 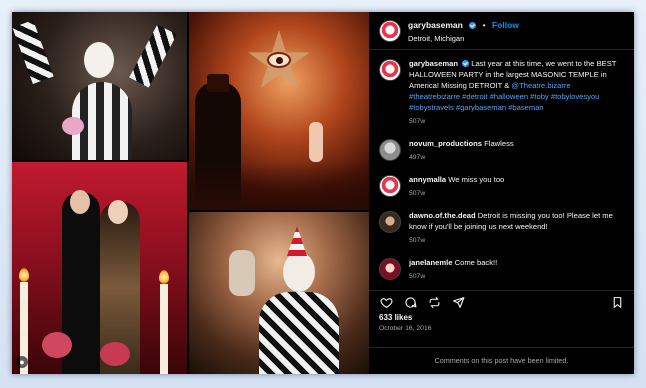 What do you see at coordinates (458, 303) in the screenshot?
I see `send-icon` at bounding box center [458, 303].